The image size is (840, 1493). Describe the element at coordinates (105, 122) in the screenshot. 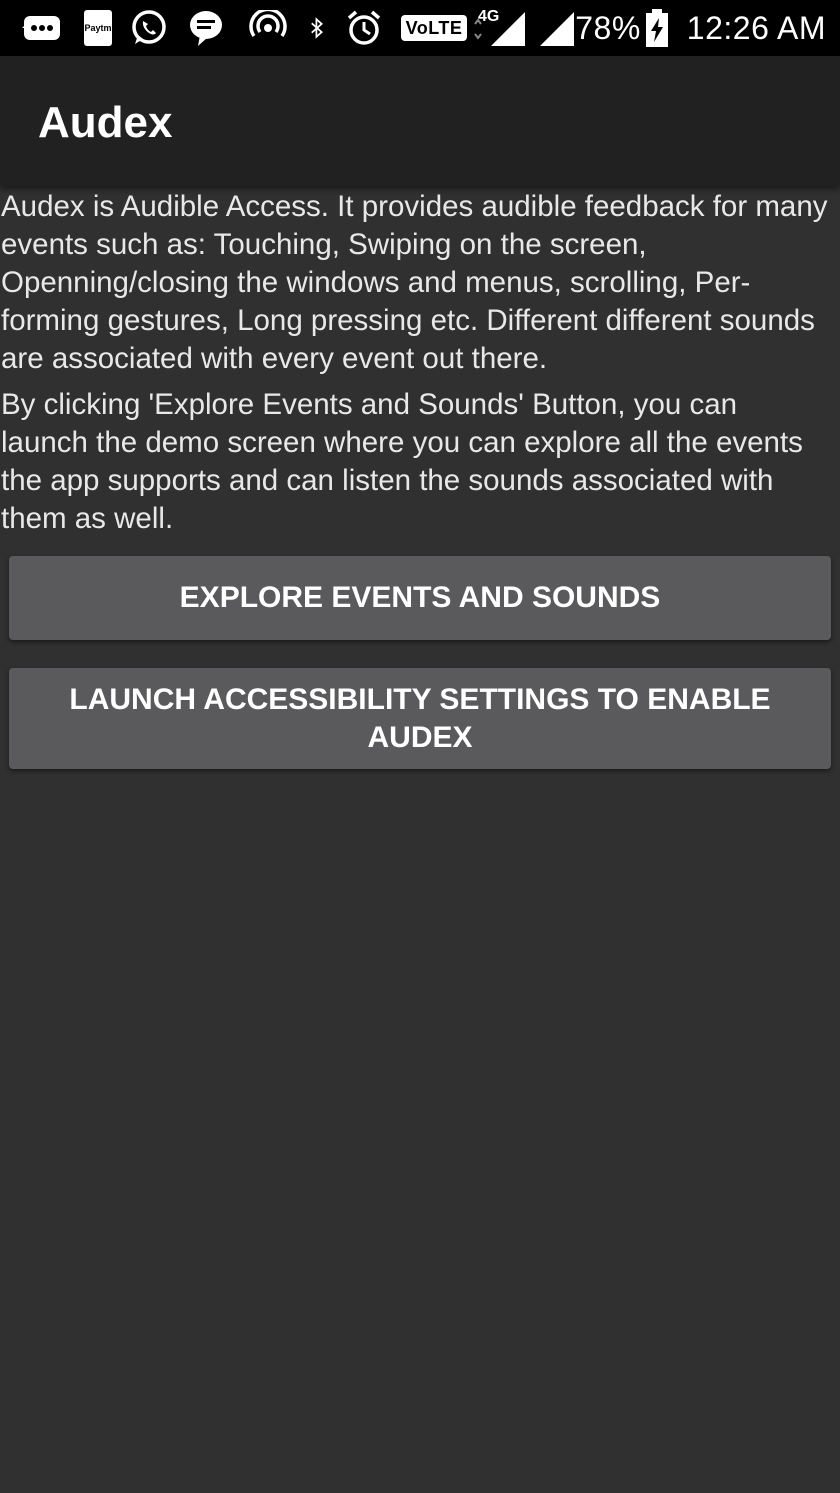

I see `app-title: Audex` at that location.